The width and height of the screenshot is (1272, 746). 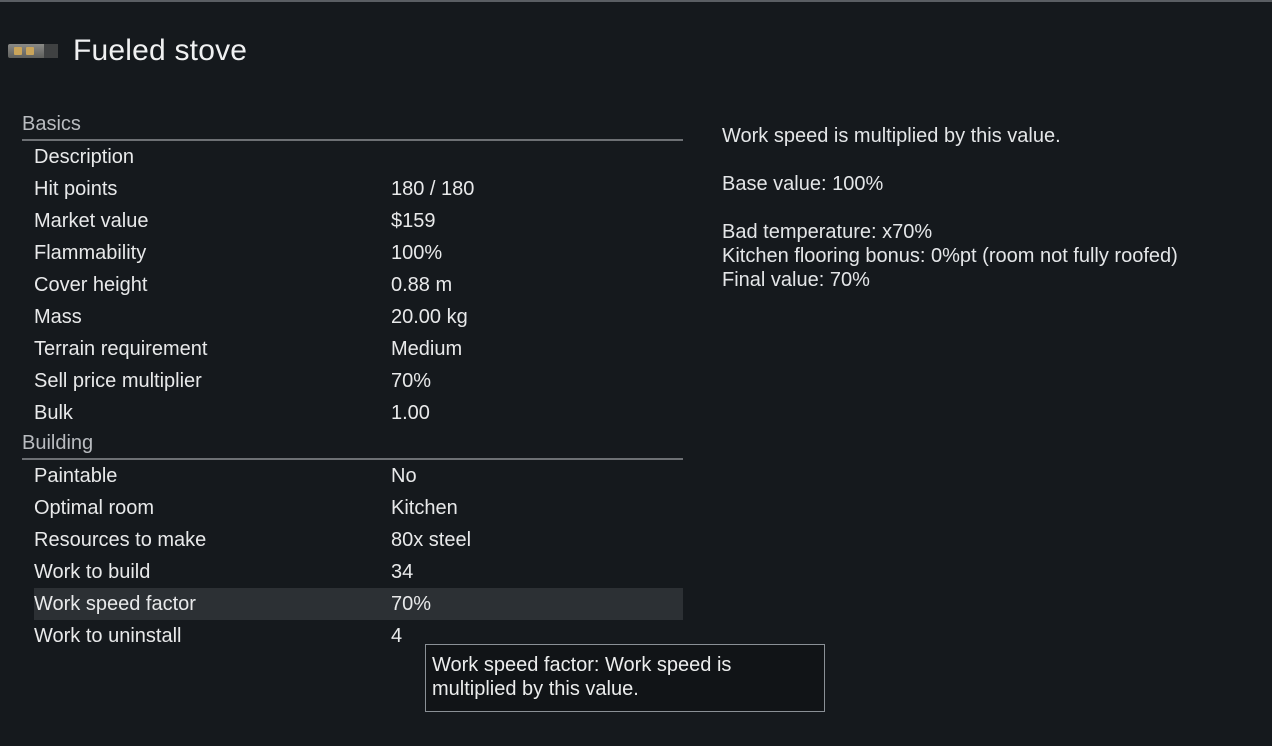 I want to click on stat-value: 100%, so click(x=417, y=252).